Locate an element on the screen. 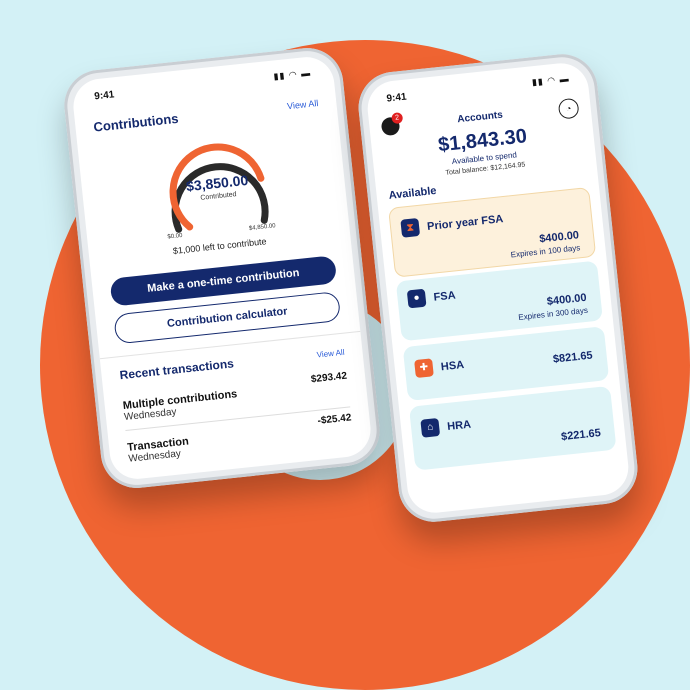 The height and width of the screenshot is (690, 690). hourglass-icon: ⧗ is located at coordinates (410, 227).